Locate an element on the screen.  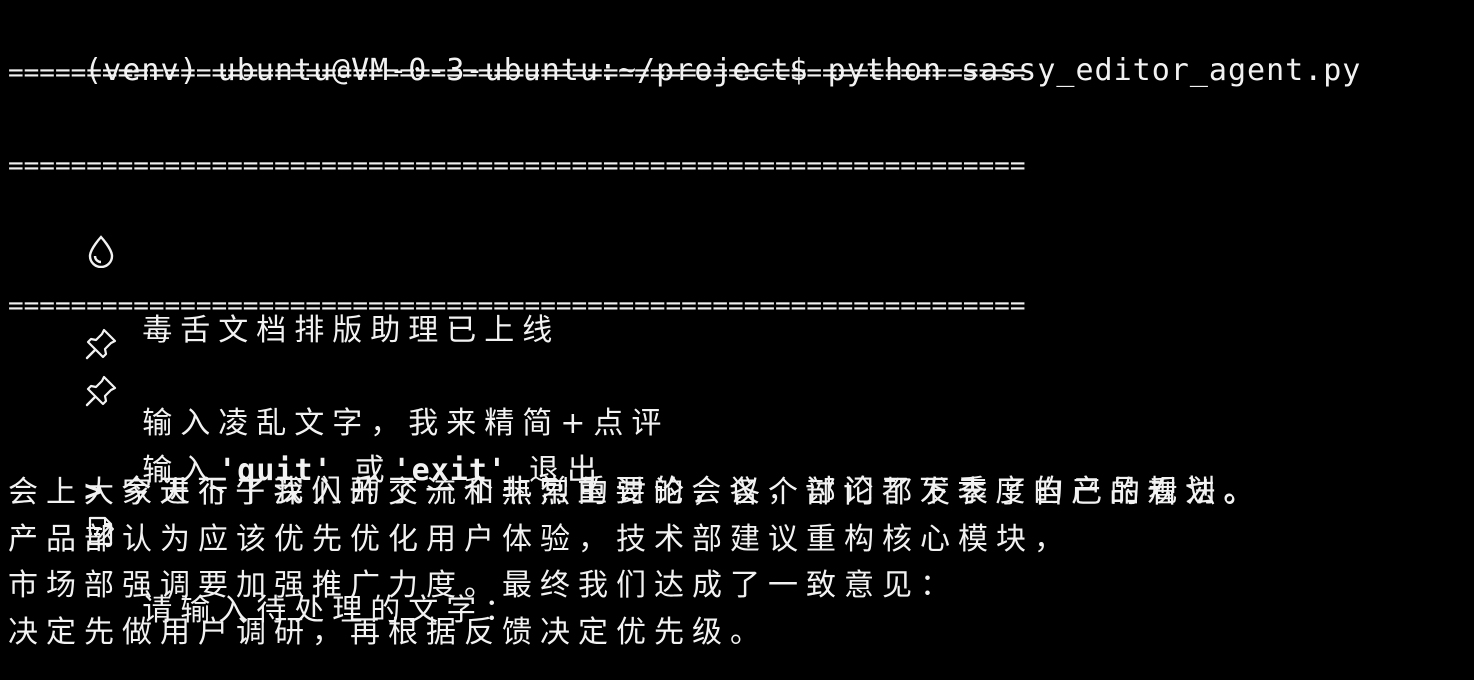
input-text-line: 产品部认为应该优先优化用户体验，技术部建议重构核心模块， is located at coordinates (540, 540).